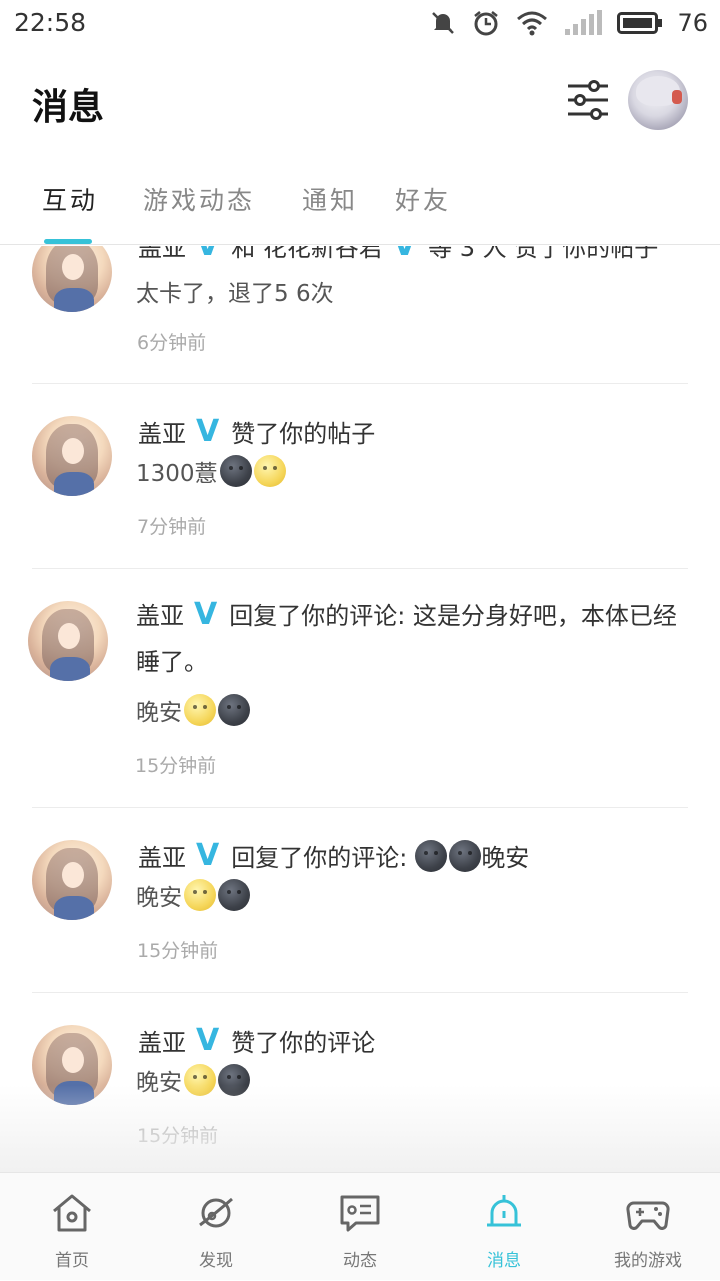 Image resolution: width=720 pixels, height=1281 pixels. I want to click on list-item: 盖亚 V 回复了你的评论: 晚安 晚安 15分钟前, so click(360, 900).